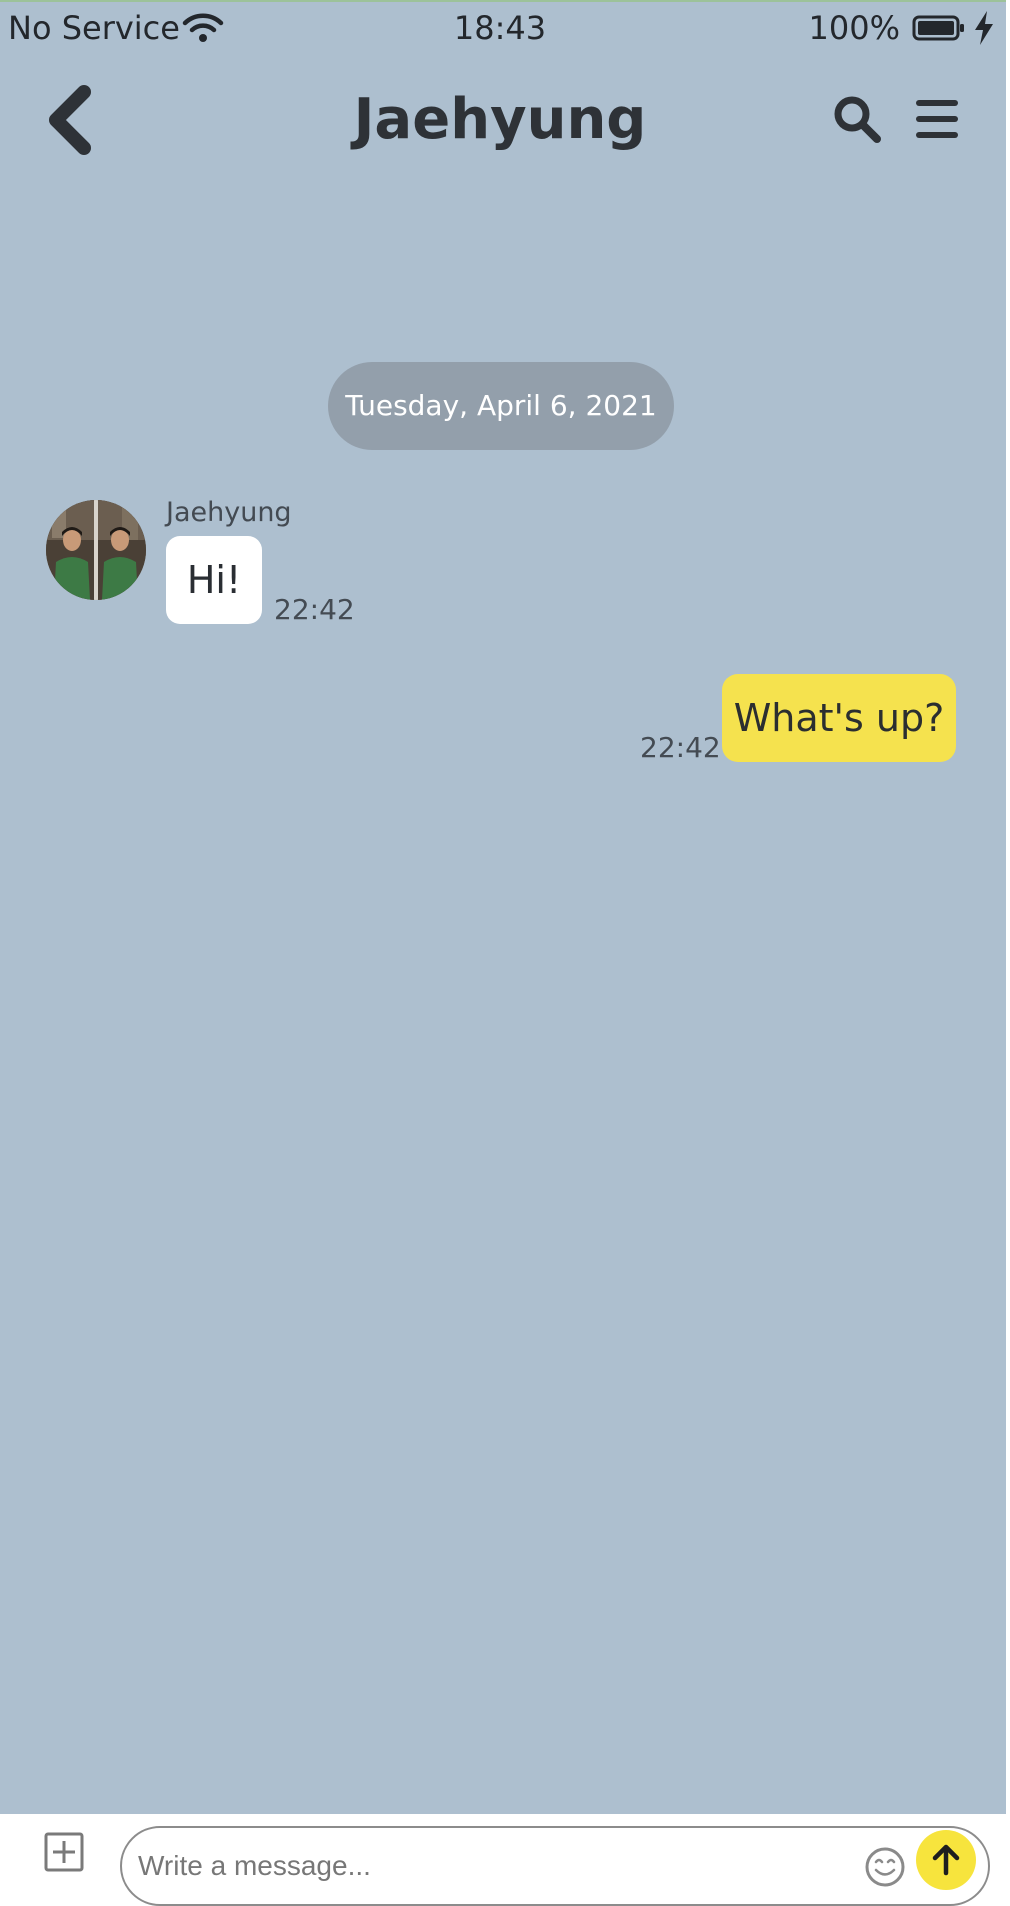 The width and height of the screenshot is (1010, 1906). Describe the element at coordinates (984, 28) in the screenshot. I see `charging-bolt-icon` at that location.